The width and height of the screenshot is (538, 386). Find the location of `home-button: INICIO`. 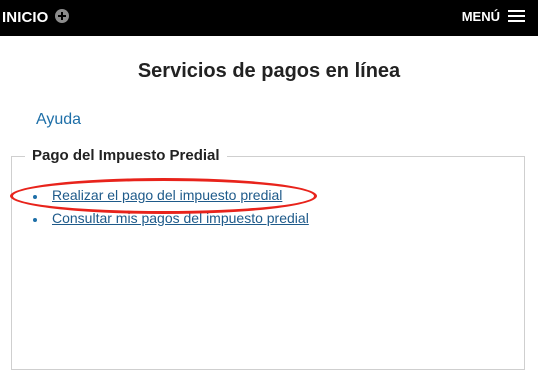

home-button: INICIO is located at coordinates (36, 17).